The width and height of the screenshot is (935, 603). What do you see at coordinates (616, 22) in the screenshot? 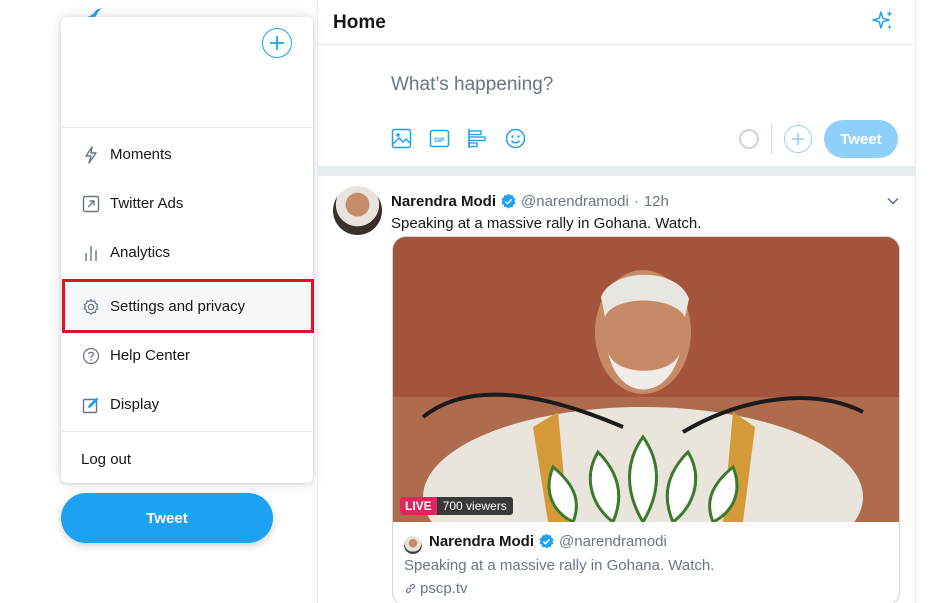
I see `timeline-header: Home` at bounding box center [616, 22].